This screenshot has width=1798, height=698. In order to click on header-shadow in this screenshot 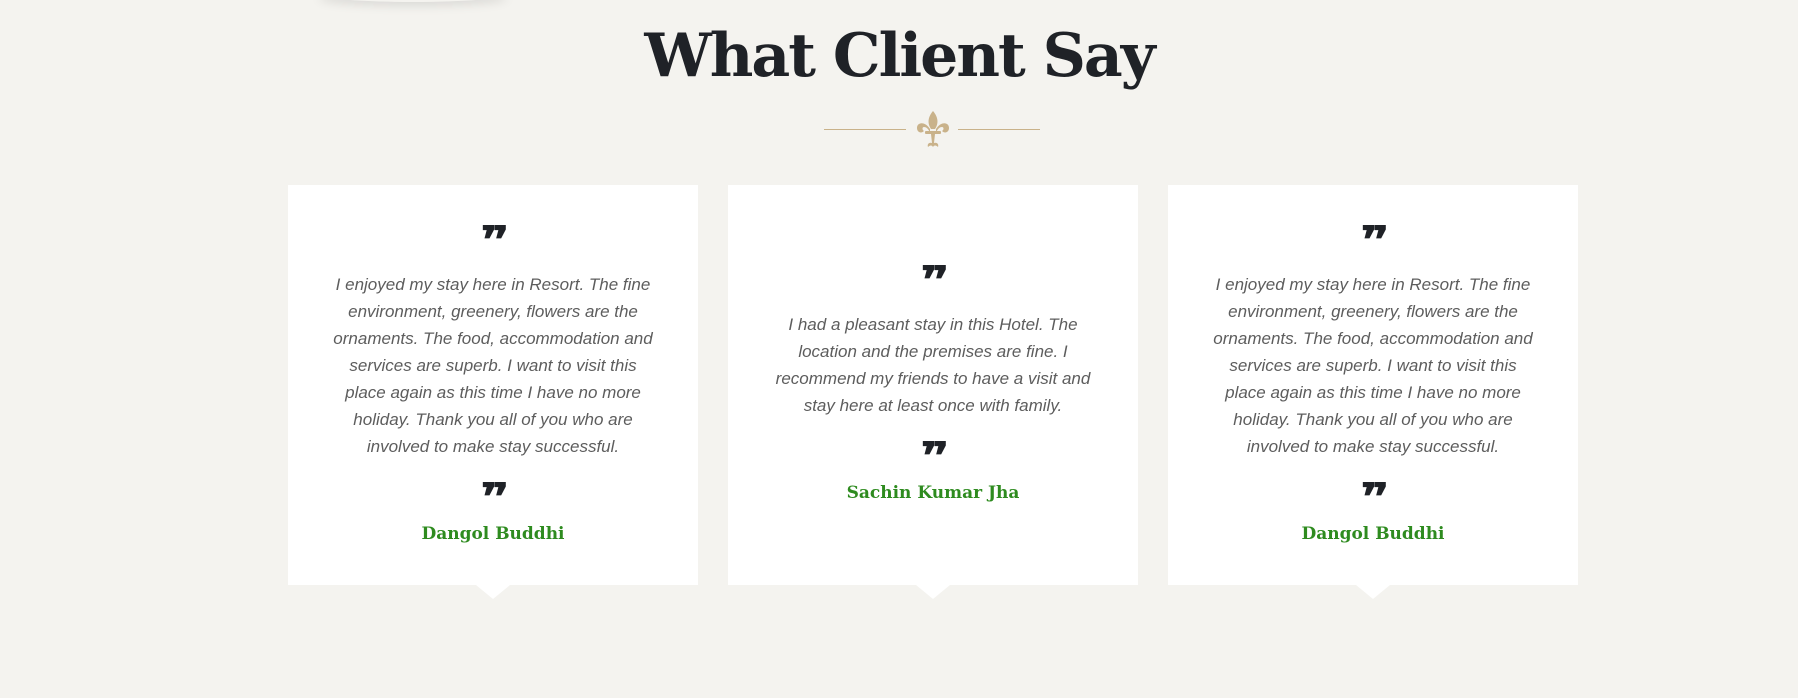, I will do `click(413, 1)`.